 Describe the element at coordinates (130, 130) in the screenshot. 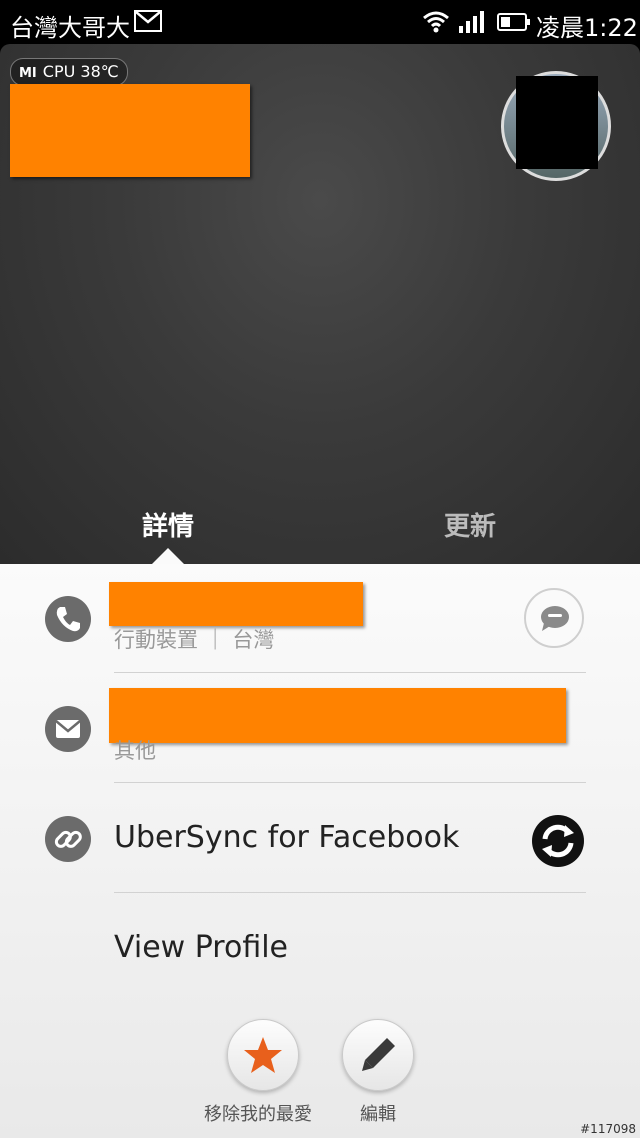

I see `contact-name-redaction` at that location.